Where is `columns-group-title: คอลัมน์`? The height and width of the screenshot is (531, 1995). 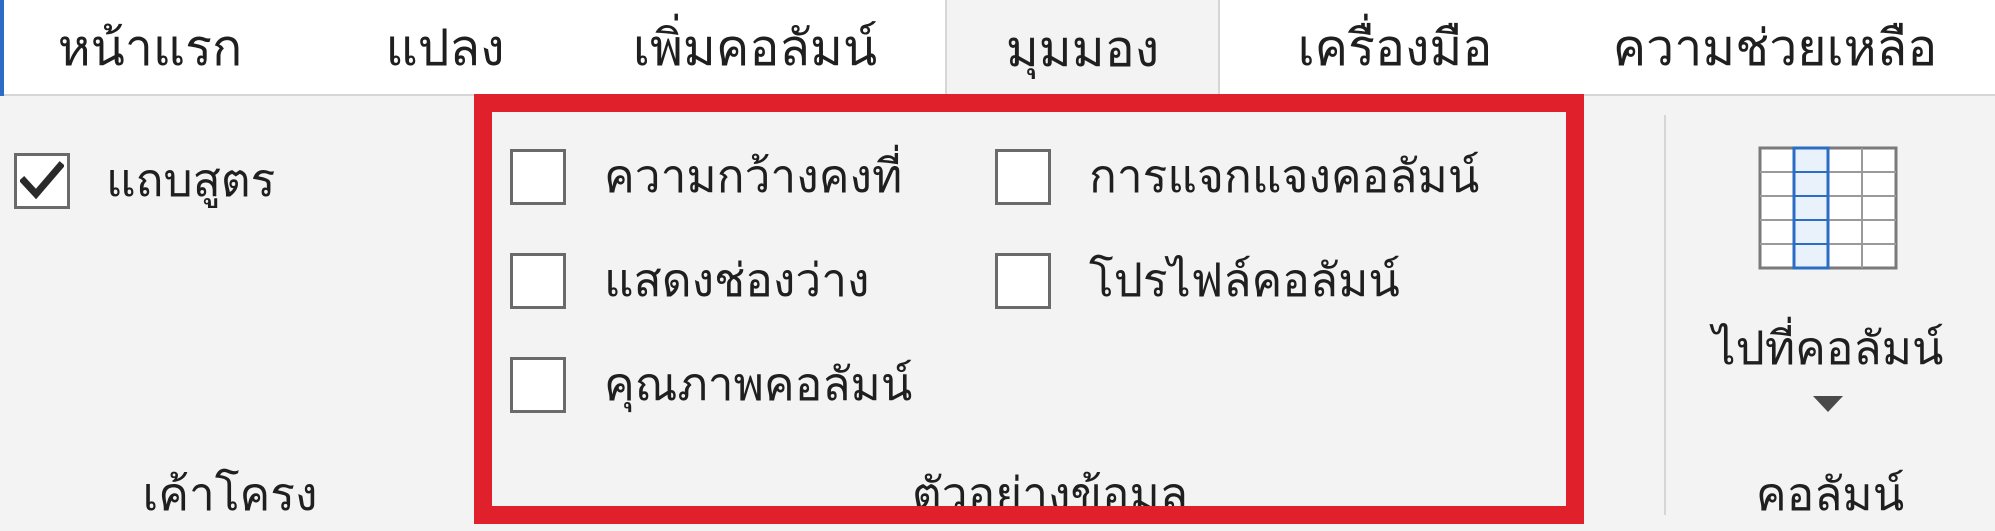
columns-group-title: คอลัมน์ is located at coordinates (1830, 494).